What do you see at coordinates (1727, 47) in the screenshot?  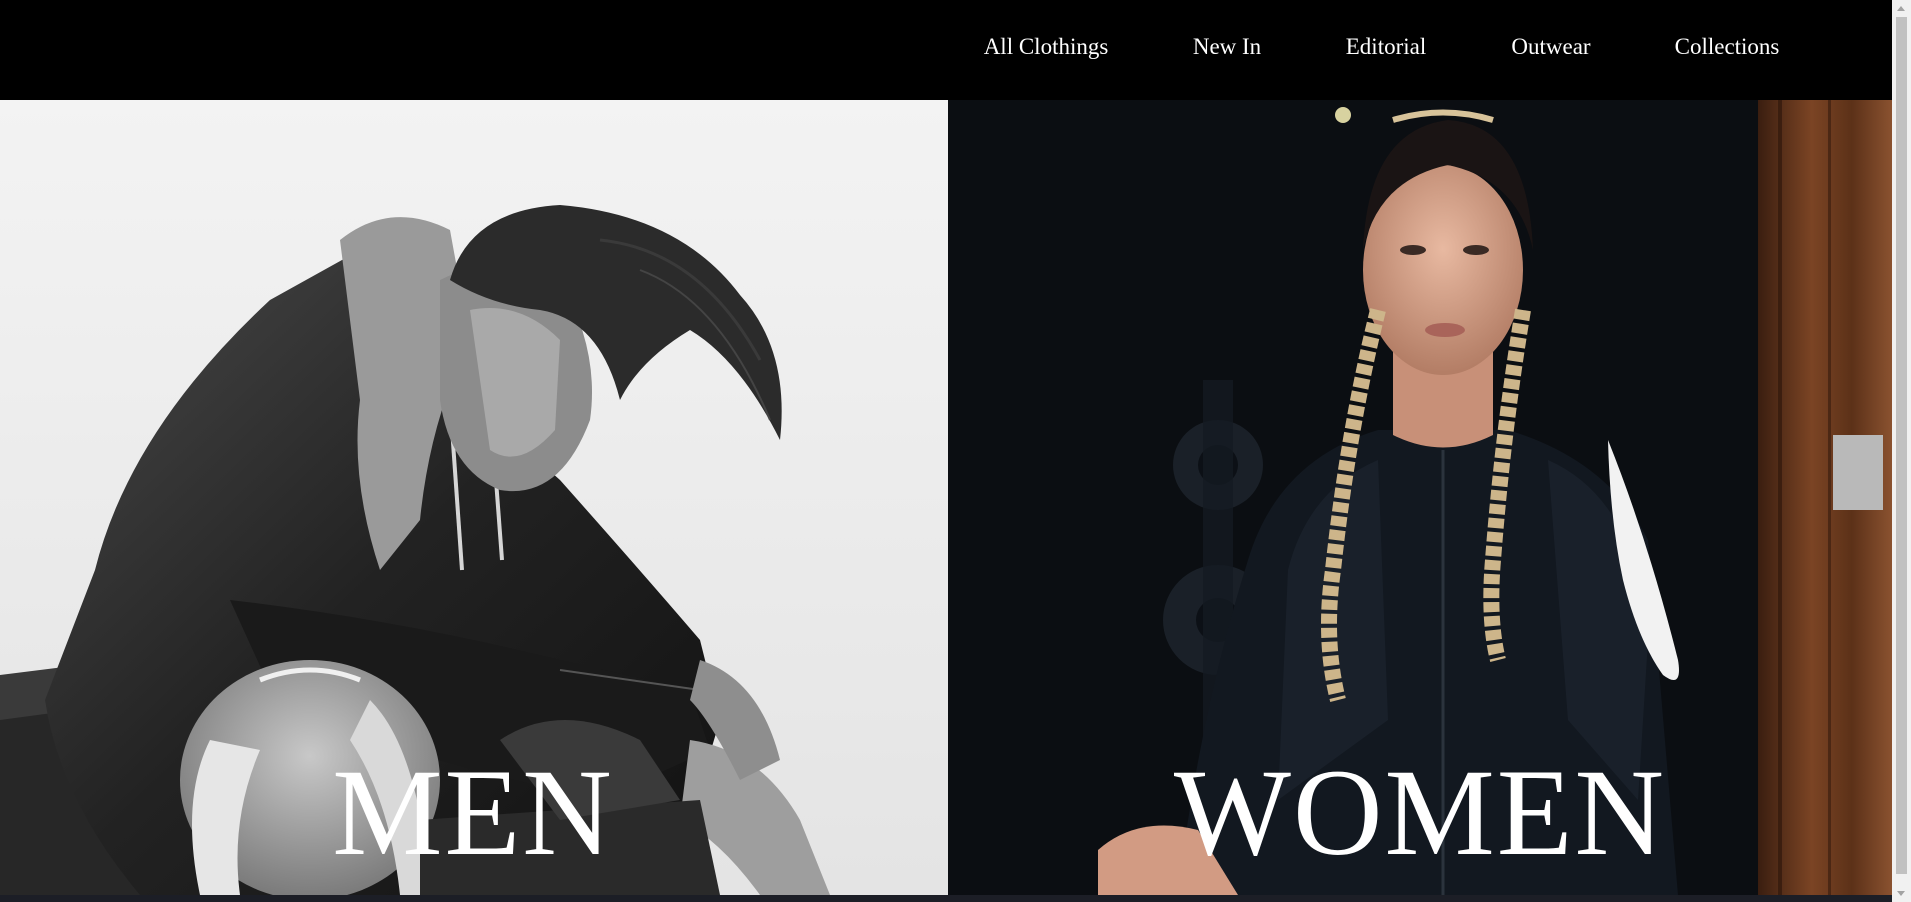 I see `nav-collections: Collections` at bounding box center [1727, 47].